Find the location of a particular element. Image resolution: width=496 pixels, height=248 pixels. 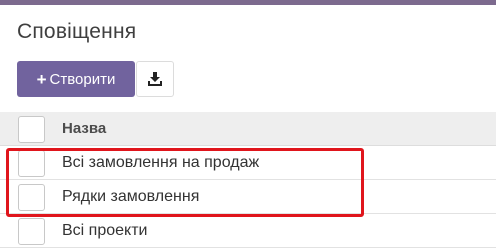

download-icon is located at coordinates (155, 79).